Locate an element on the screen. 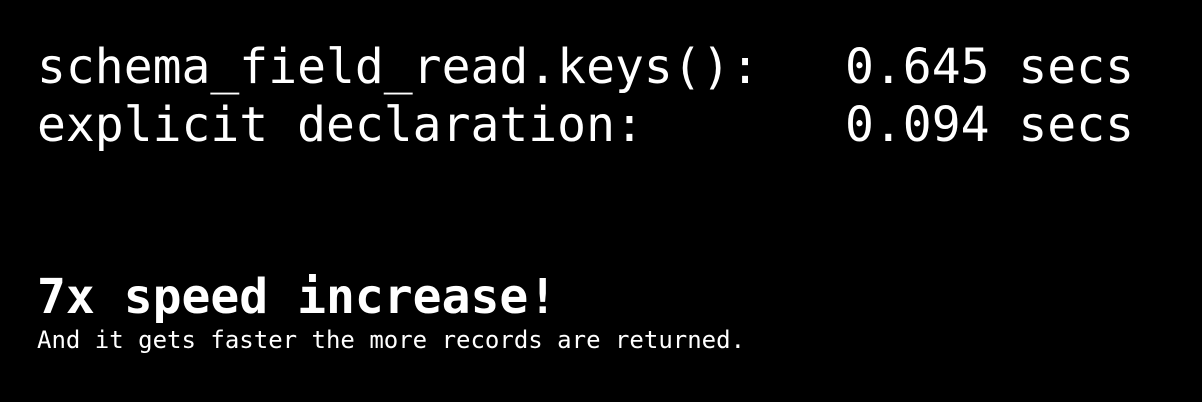  timing-label: schema_field_read.keys(): is located at coordinates (398, 67).